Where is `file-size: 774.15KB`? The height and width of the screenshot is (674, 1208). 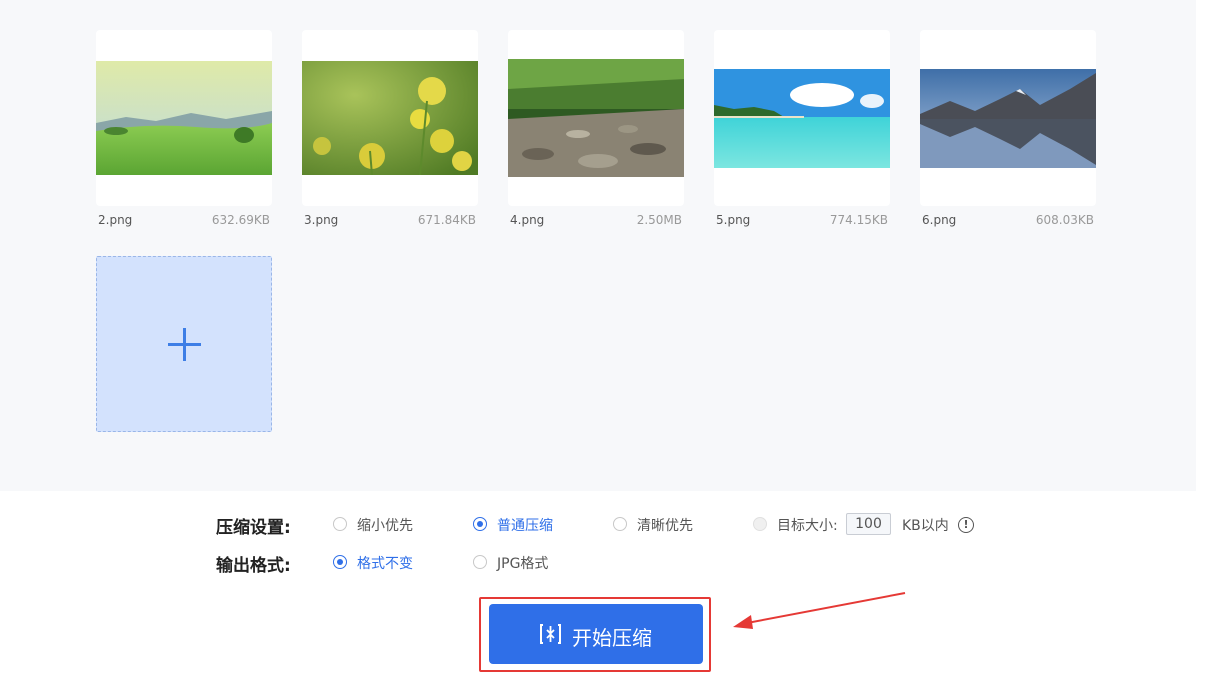 file-size: 774.15KB is located at coordinates (858, 220).